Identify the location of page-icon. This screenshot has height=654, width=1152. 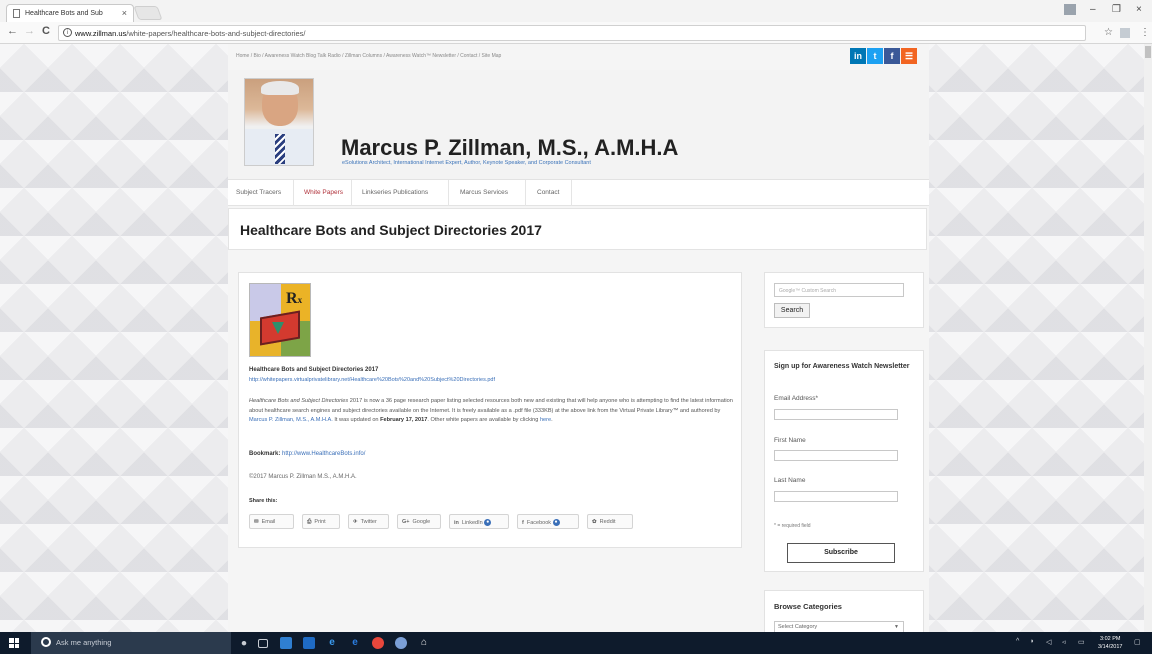
(16, 13).